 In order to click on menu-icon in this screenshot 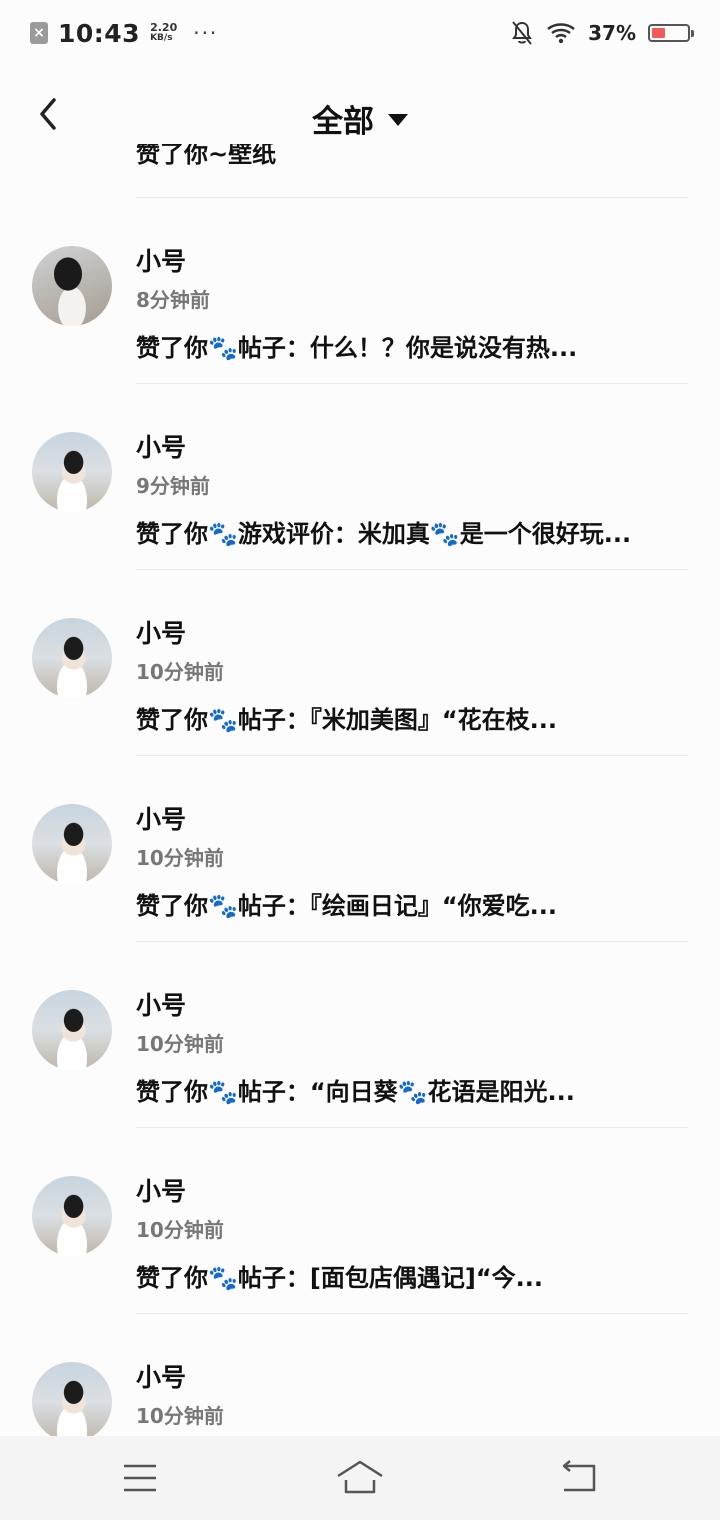, I will do `click(140, 1478)`.